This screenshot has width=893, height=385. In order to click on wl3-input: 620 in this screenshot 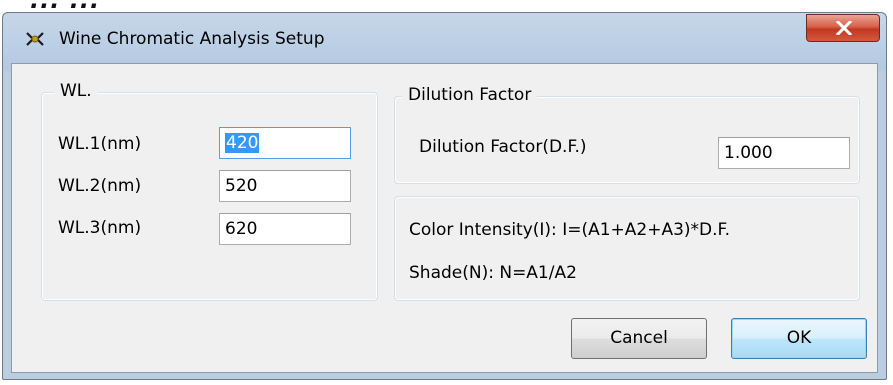, I will do `click(285, 229)`.